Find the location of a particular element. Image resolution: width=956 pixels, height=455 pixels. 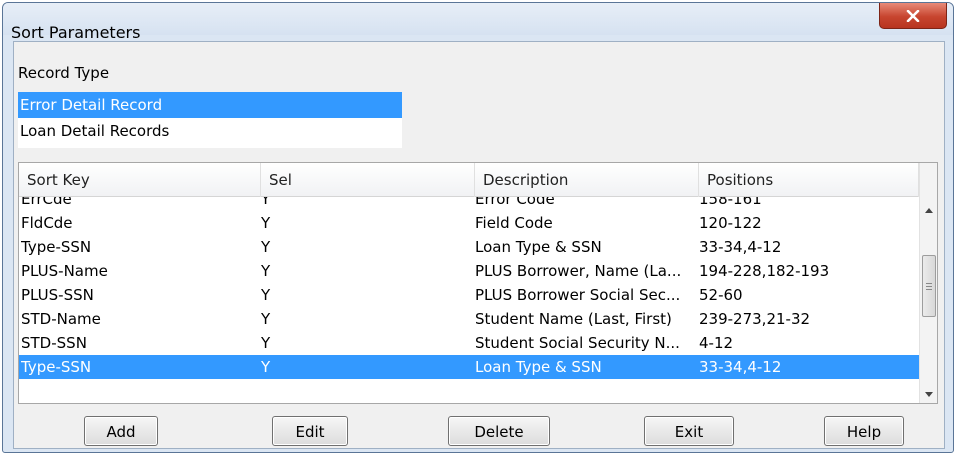

table-row: ErrCde Y Error Code 158-161 is located at coordinates (469, 204).